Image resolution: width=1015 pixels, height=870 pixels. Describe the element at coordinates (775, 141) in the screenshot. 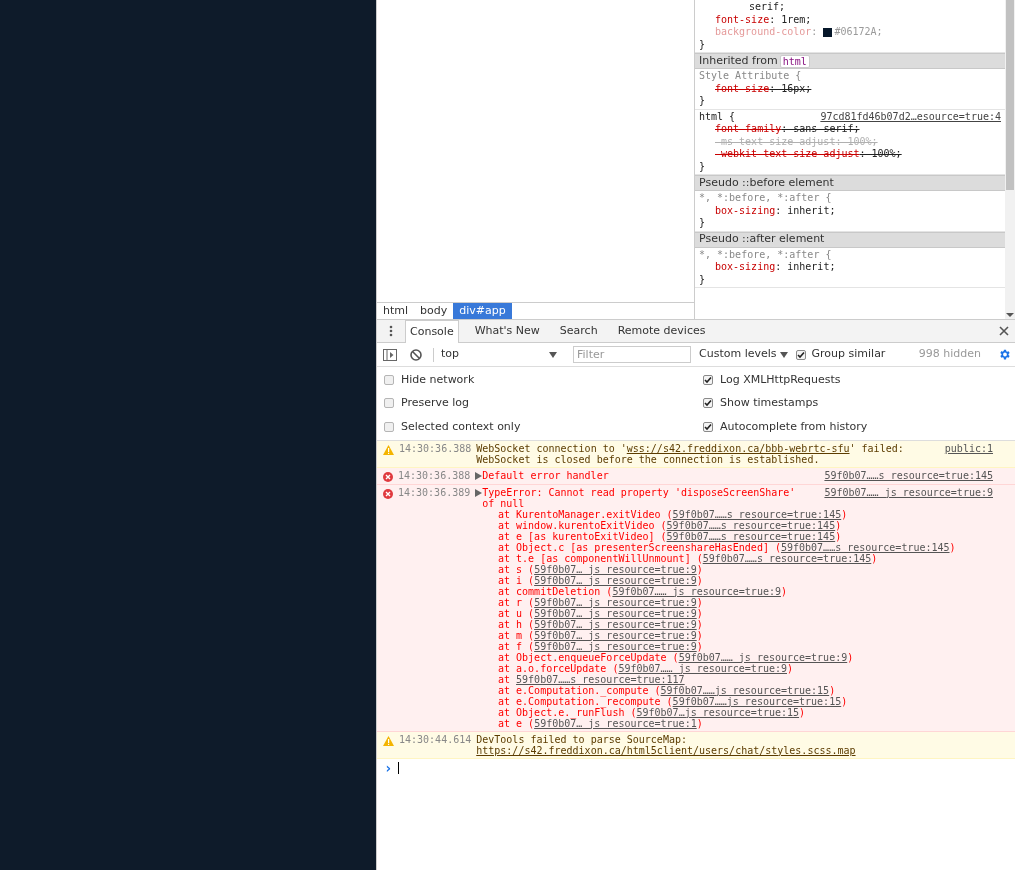

I see `css-property: -ms-text-size-adjust` at that location.